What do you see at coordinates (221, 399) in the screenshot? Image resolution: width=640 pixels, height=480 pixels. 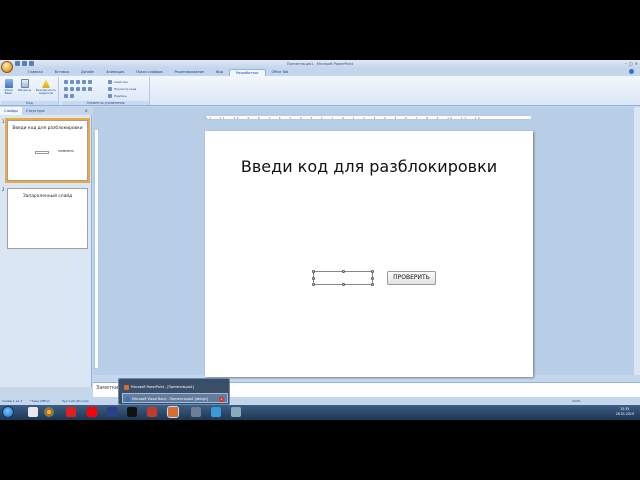 I see `close-icon: x` at bounding box center [221, 399].